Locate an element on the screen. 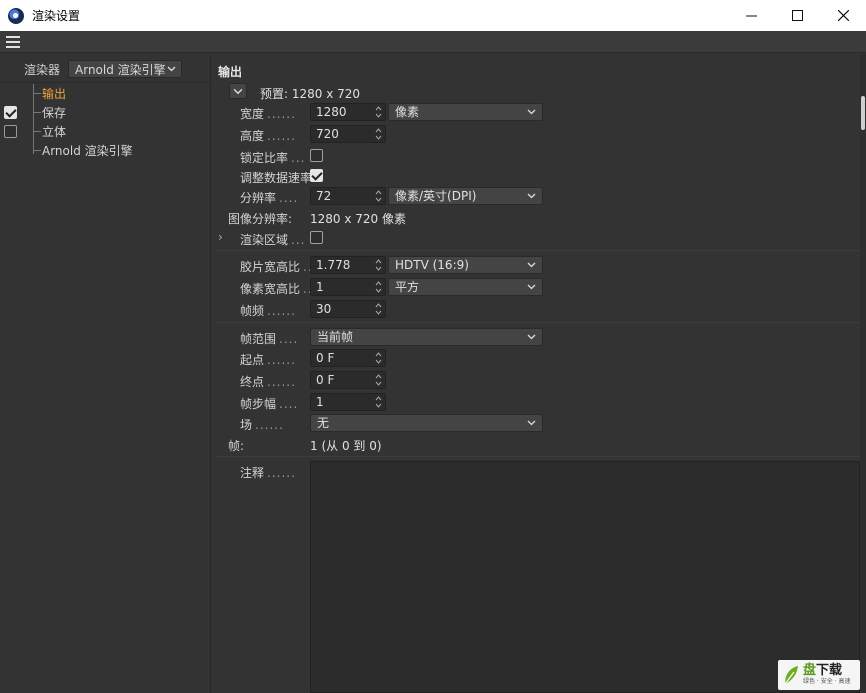 This screenshot has width=866, height=693. tree-item-output: 输出 is located at coordinates (105, 93).